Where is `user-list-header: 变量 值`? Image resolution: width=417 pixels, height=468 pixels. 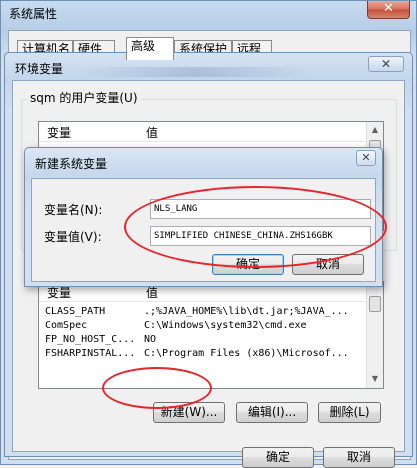
user-list-header: 变量 值 is located at coordinates (202, 132).